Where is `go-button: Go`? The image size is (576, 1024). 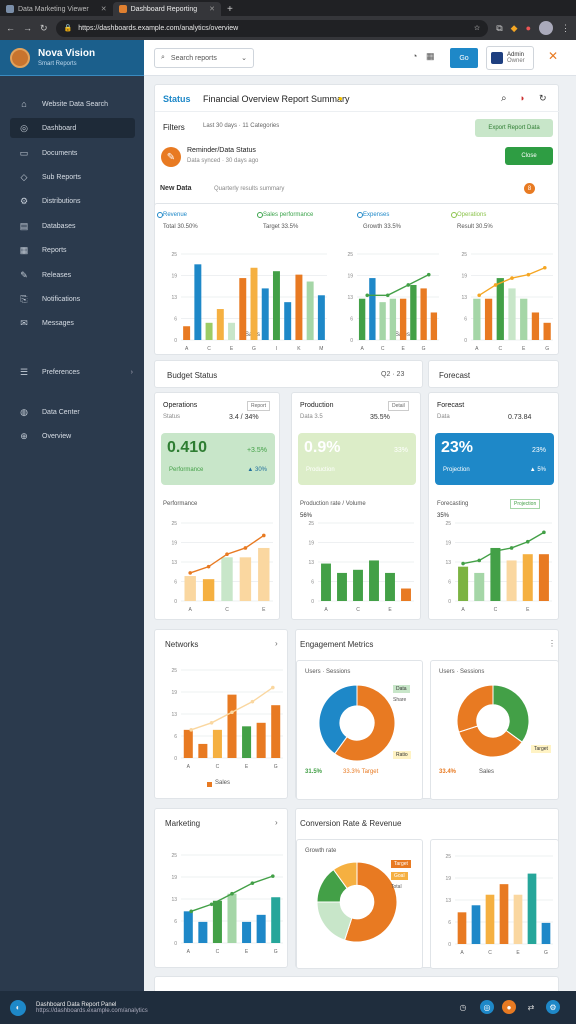
go-button: Go is located at coordinates (464, 58).